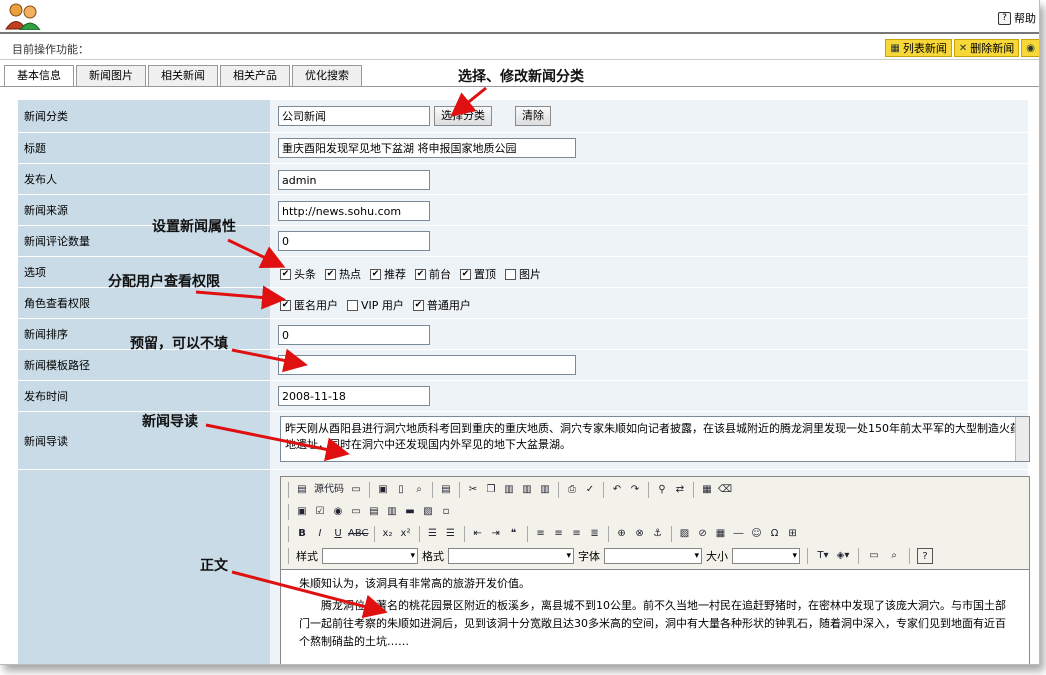 This screenshot has height=675, width=1046. I want to click on special-char-icon: Ω, so click(775, 534).